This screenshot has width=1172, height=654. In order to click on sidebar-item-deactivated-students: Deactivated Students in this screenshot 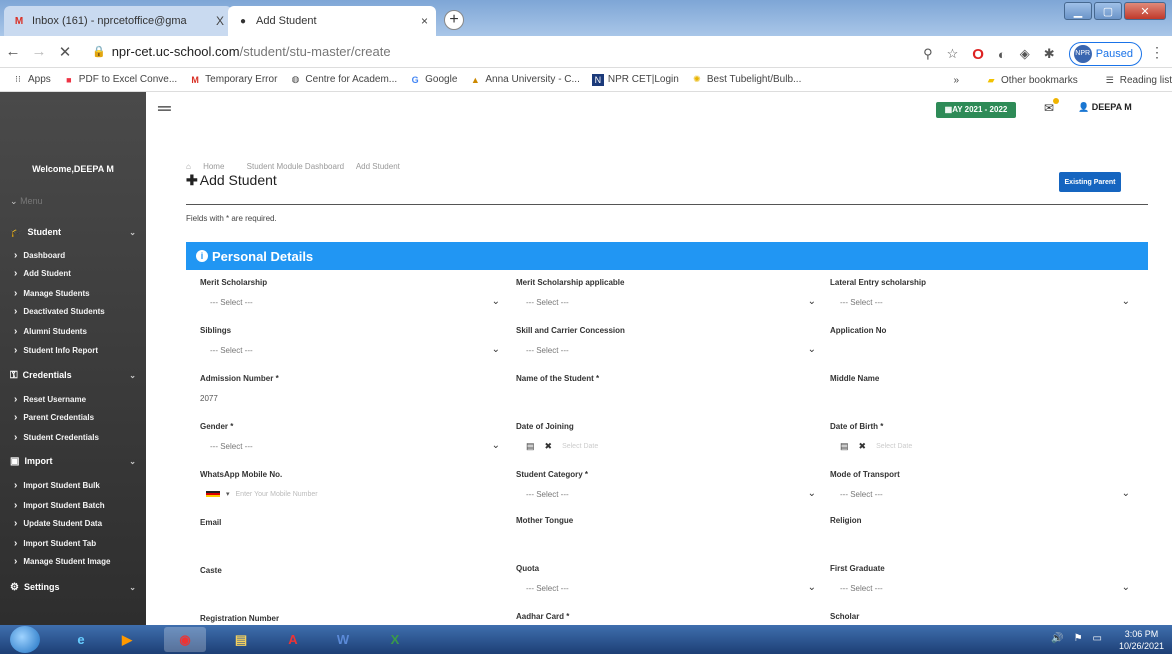, I will do `click(59, 311)`.